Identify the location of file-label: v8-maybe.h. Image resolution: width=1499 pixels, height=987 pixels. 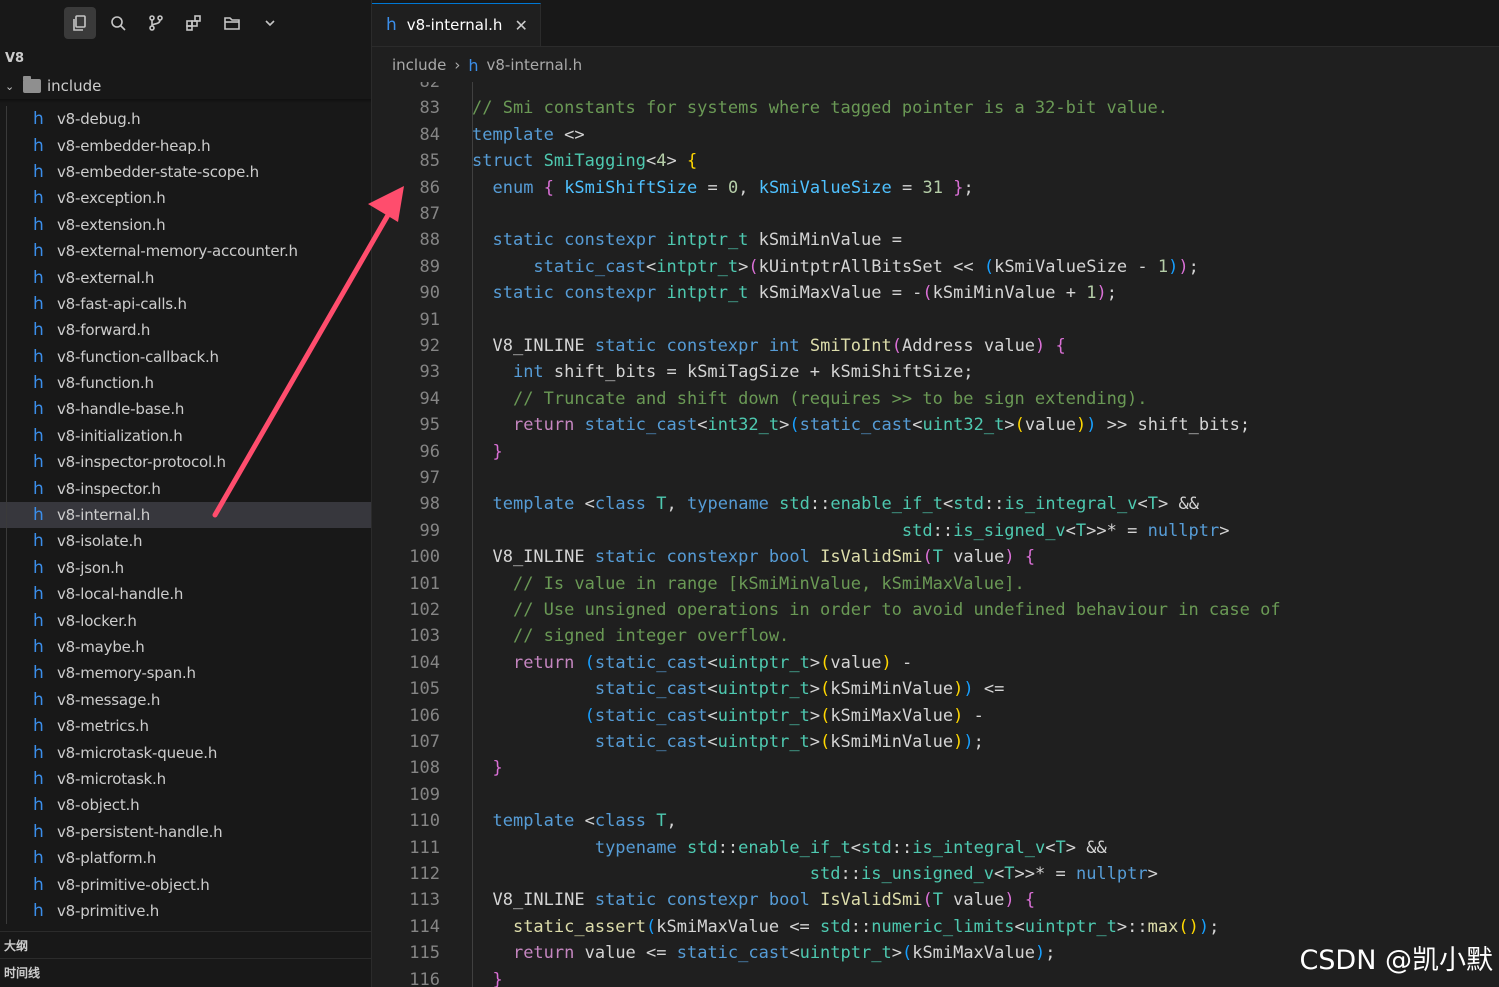
(101, 647).